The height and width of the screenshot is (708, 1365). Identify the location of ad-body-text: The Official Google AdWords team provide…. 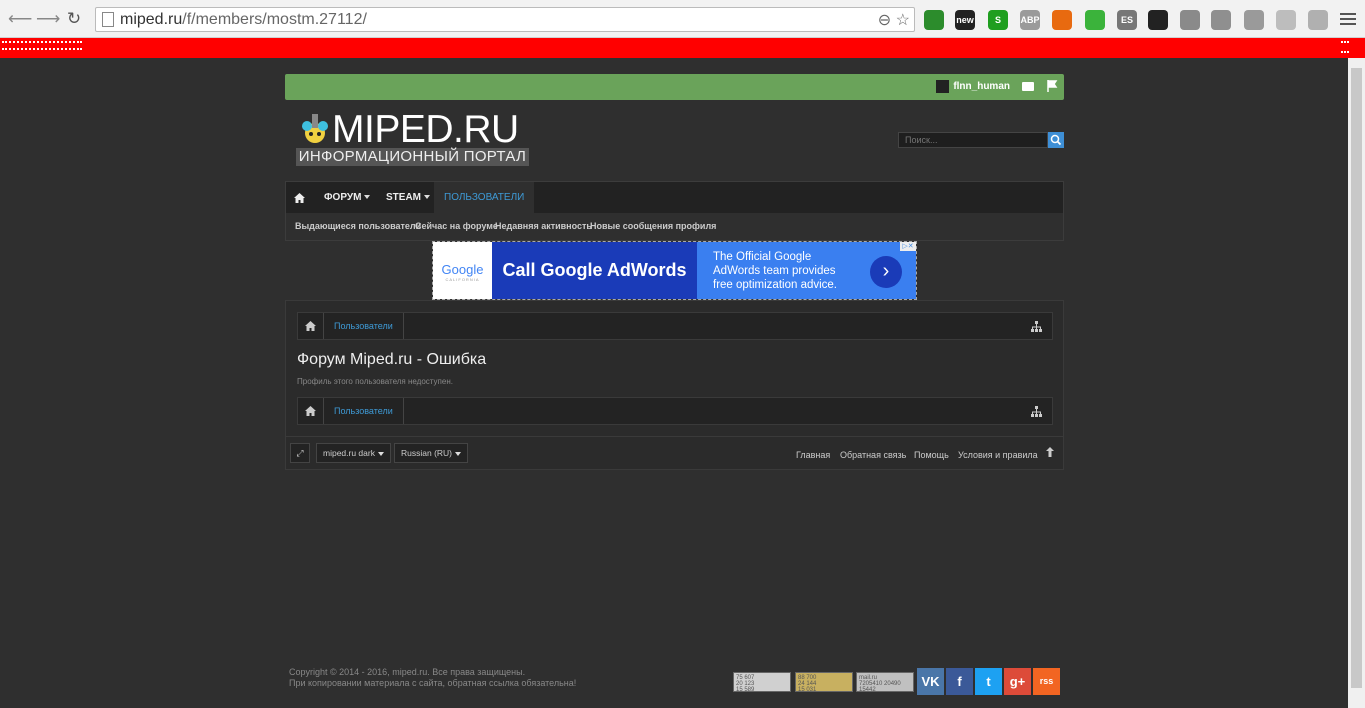
(775, 271).